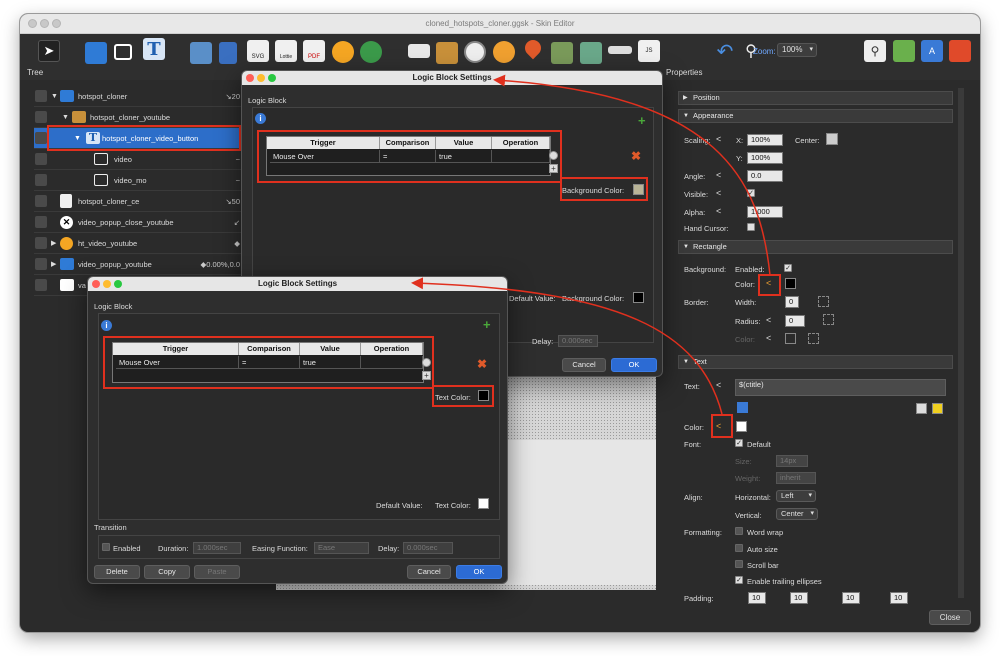 This screenshot has width=1000, height=656. Describe the element at coordinates (371, 52) in the screenshot. I see `map-icon` at that location.